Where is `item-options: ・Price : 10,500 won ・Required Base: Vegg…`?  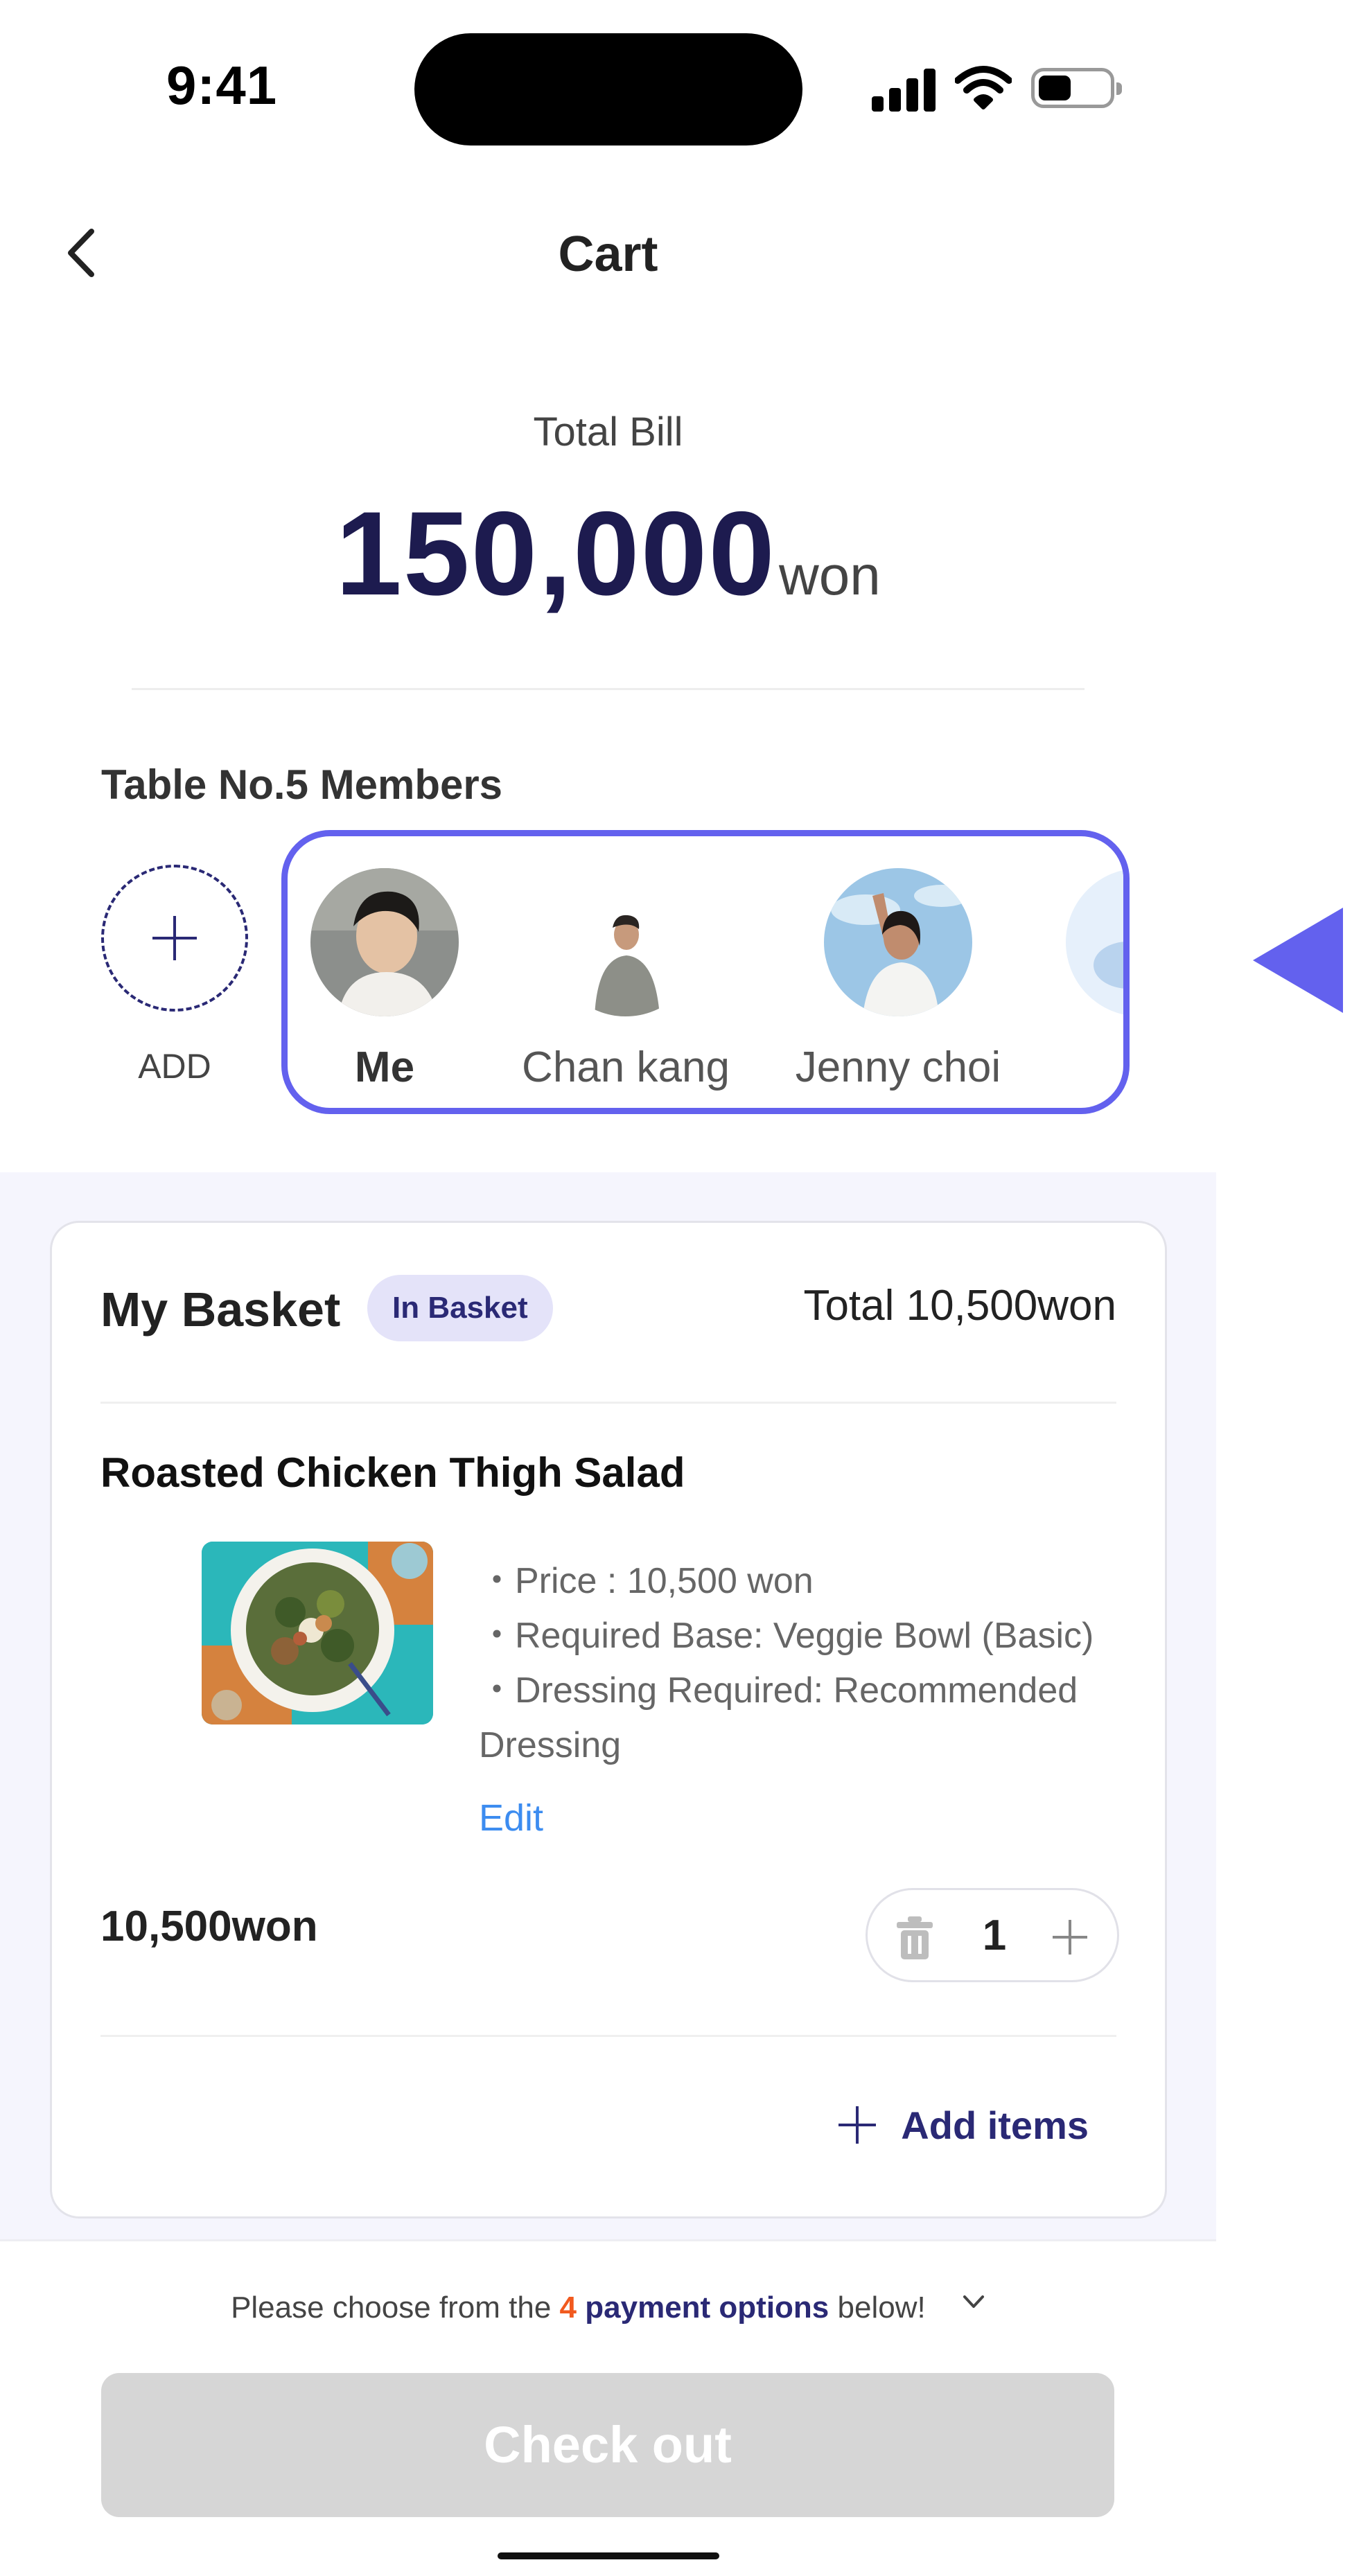 item-options: ・Price : 10,500 won ・Required Base: Vegg… is located at coordinates (804, 1664).